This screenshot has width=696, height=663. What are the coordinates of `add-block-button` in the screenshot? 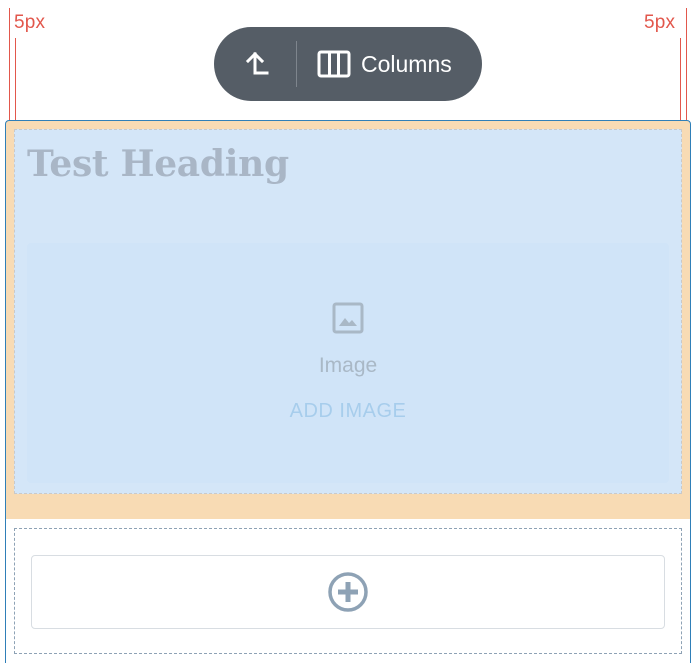 It's located at (348, 592).